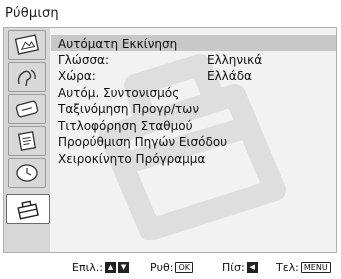 This screenshot has height=279, width=341. I want to click on footer-select-hint: Επιλ.: ▲ ▼, so click(101, 267).